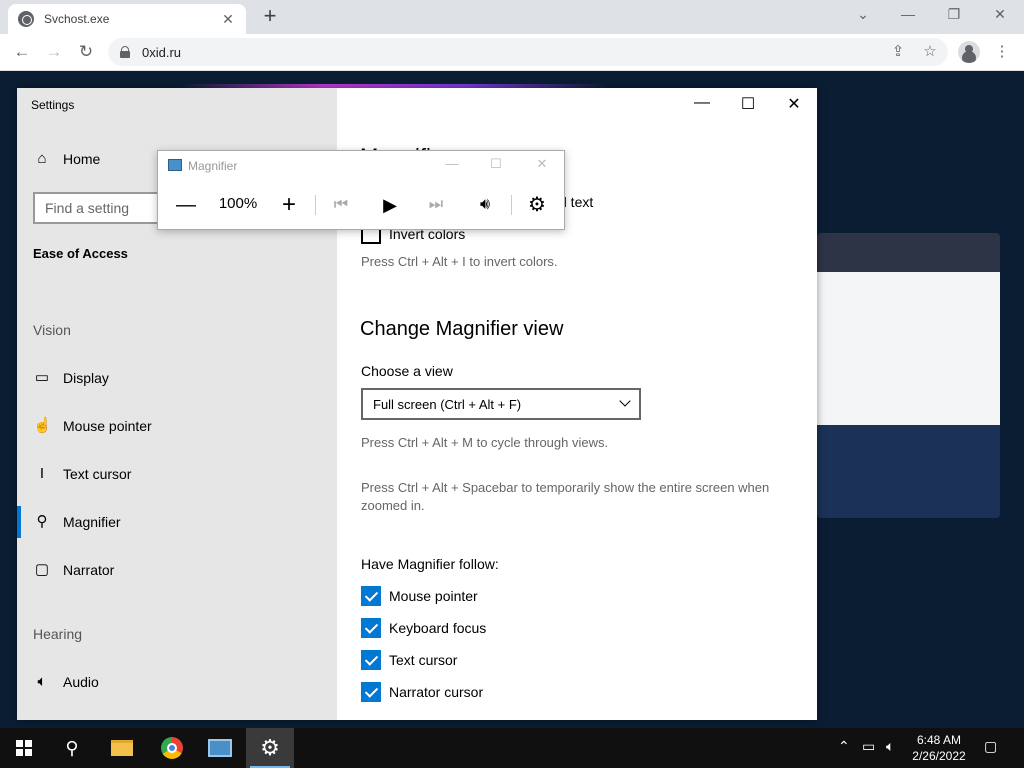 The image size is (1024, 768). I want to click on page-card-footer, so click(908, 471).